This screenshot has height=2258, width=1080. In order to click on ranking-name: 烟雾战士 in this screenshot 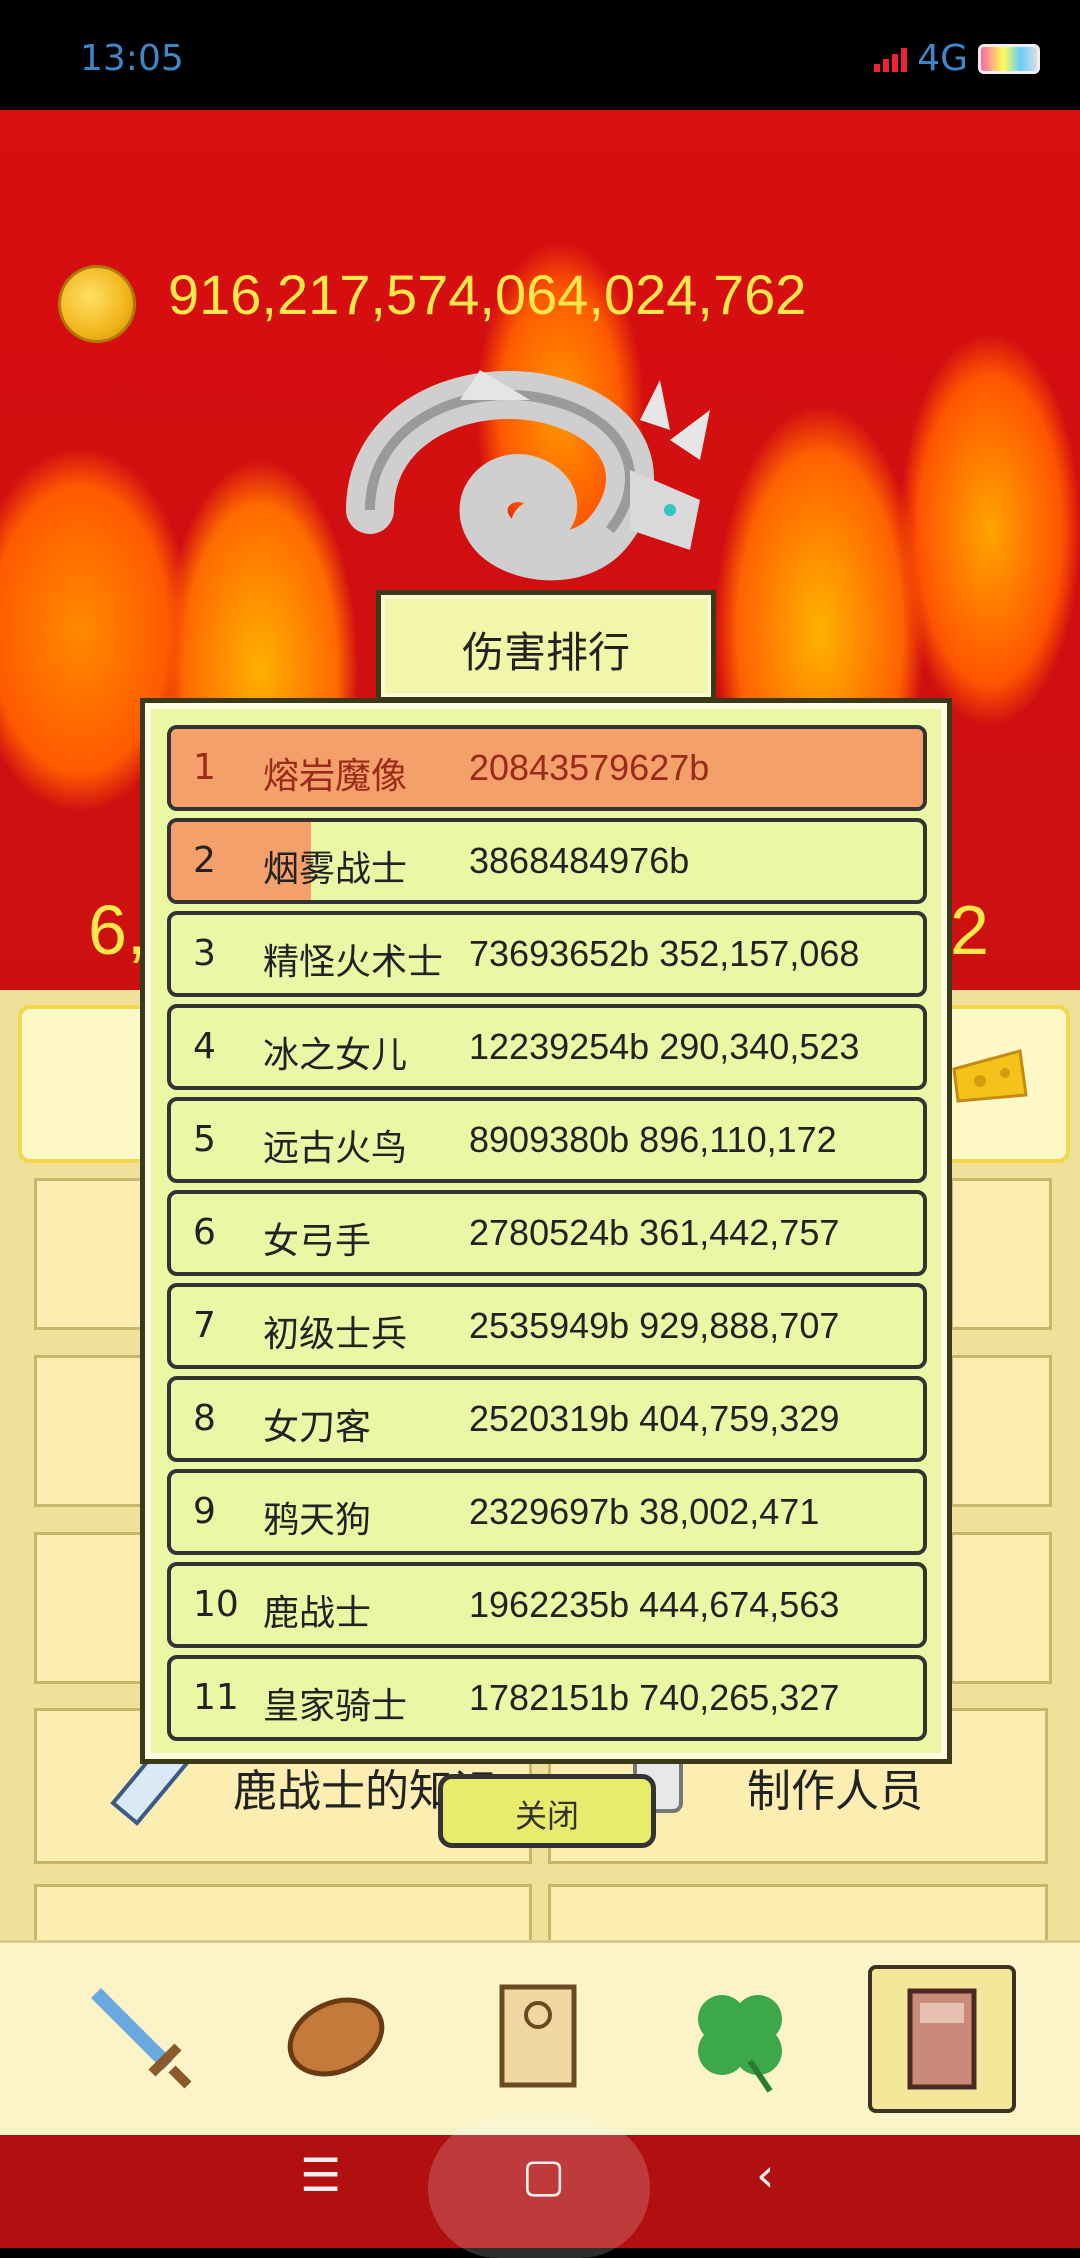, I will do `click(335, 869)`.